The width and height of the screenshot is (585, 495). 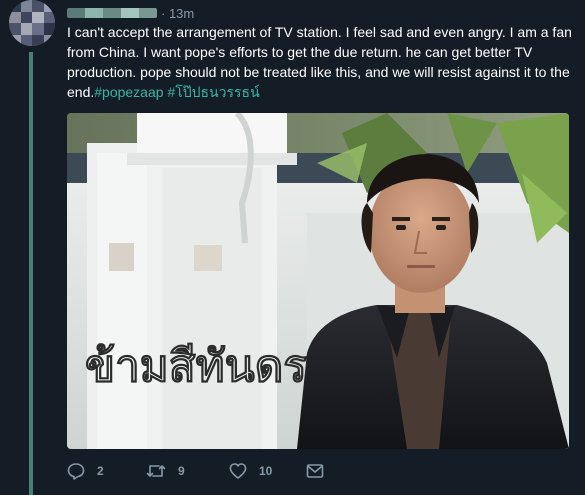 What do you see at coordinates (187, 471) in the screenshot?
I see `retweet-button: 9` at bounding box center [187, 471].